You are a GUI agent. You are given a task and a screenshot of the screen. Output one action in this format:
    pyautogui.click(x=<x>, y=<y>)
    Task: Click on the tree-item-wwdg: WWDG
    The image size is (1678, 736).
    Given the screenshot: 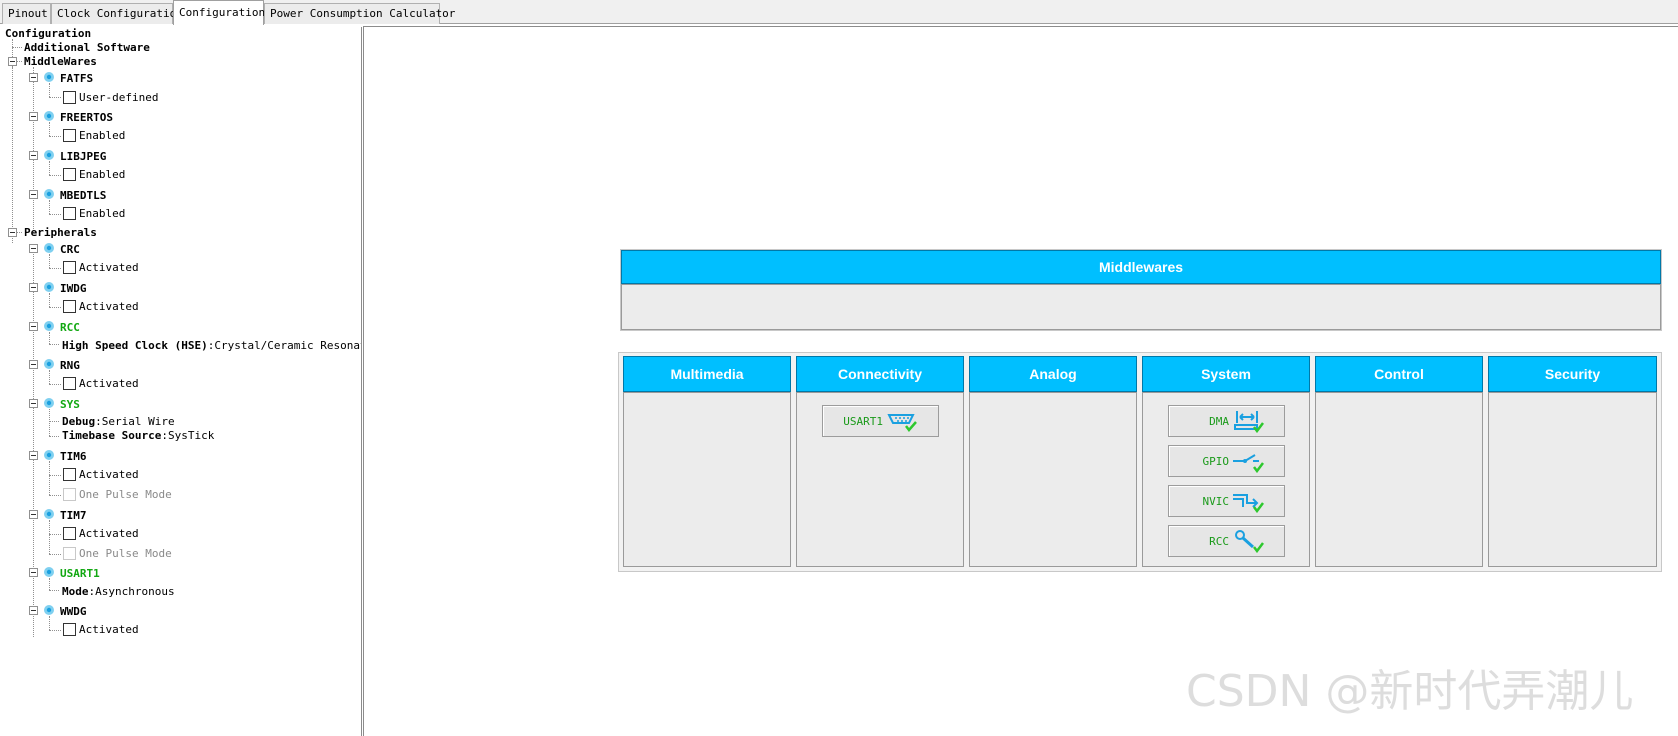 What is the action you would take?
    pyautogui.click(x=73, y=611)
    